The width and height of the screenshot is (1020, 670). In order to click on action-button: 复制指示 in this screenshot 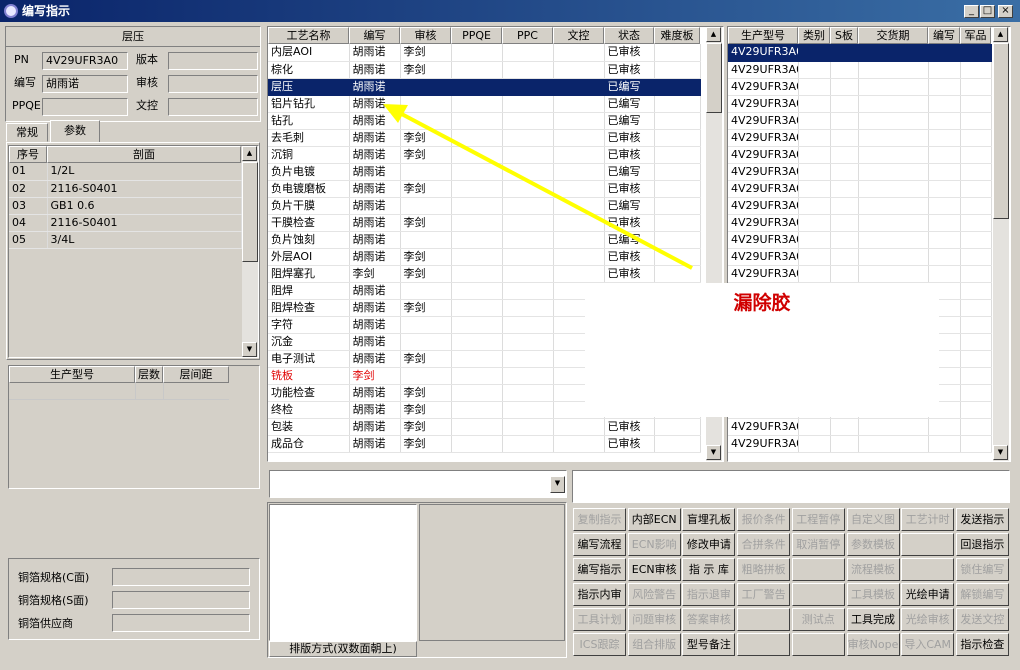, I will do `click(599, 519)`.